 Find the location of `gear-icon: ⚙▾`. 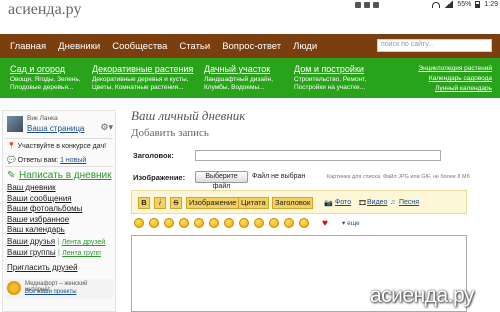

gear-icon: ⚙▾ is located at coordinates (106, 127).